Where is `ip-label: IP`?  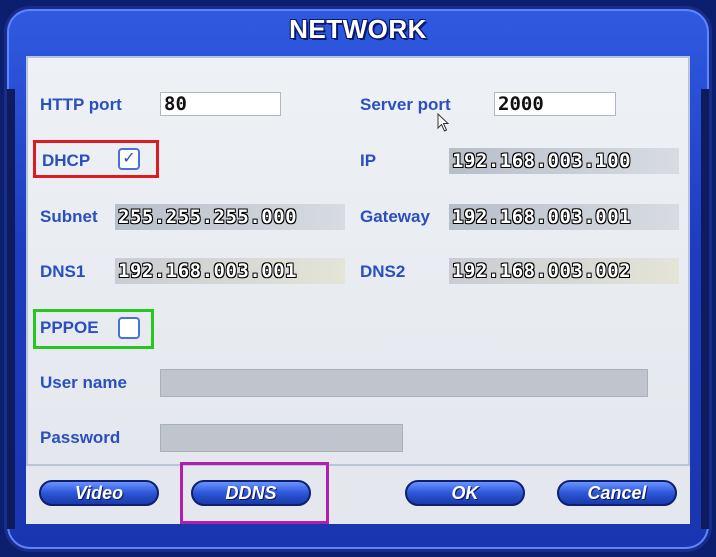
ip-label: IP is located at coordinates (368, 160).